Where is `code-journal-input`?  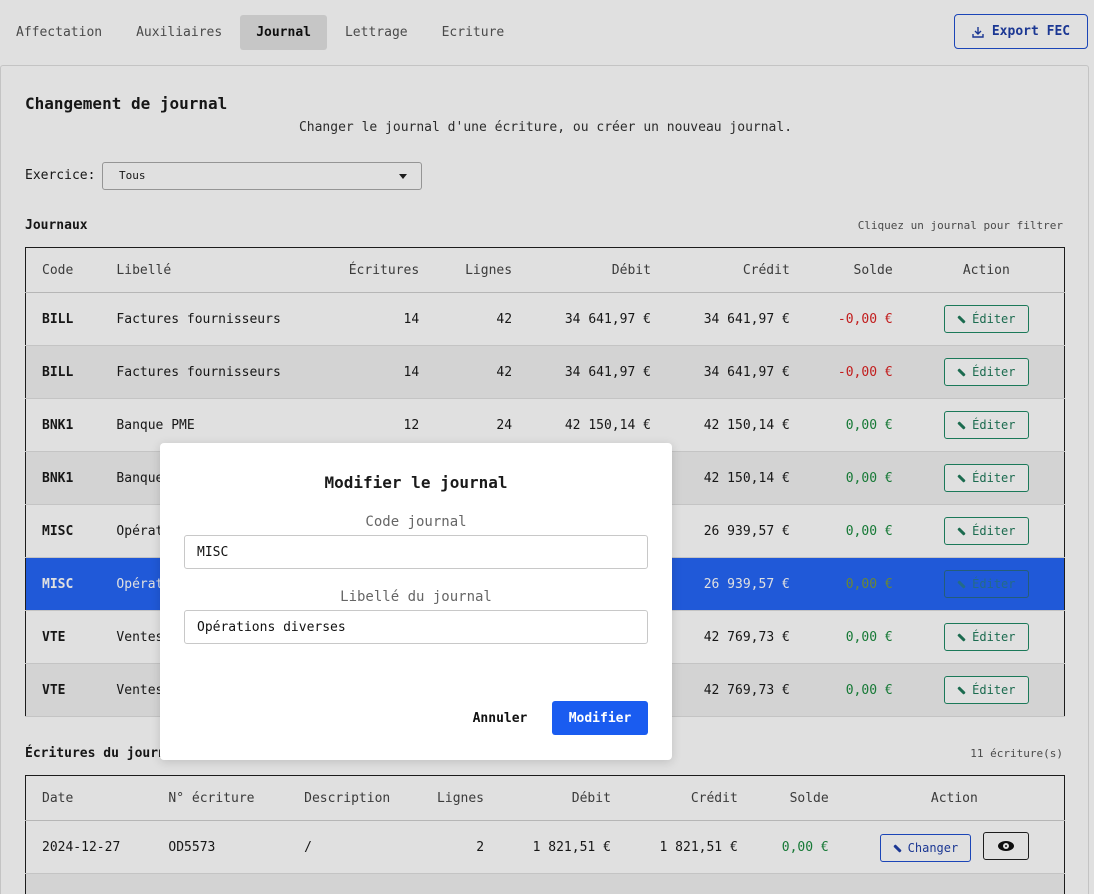 code-journal-input is located at coordinates (416, 552).